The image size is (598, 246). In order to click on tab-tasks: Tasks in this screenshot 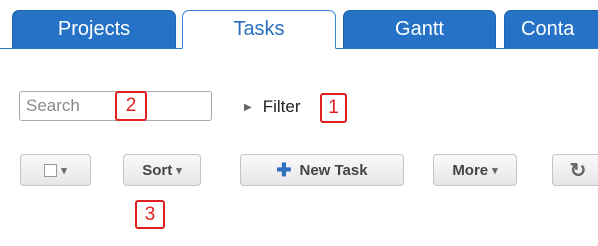, I will do `click(259, 29)`.